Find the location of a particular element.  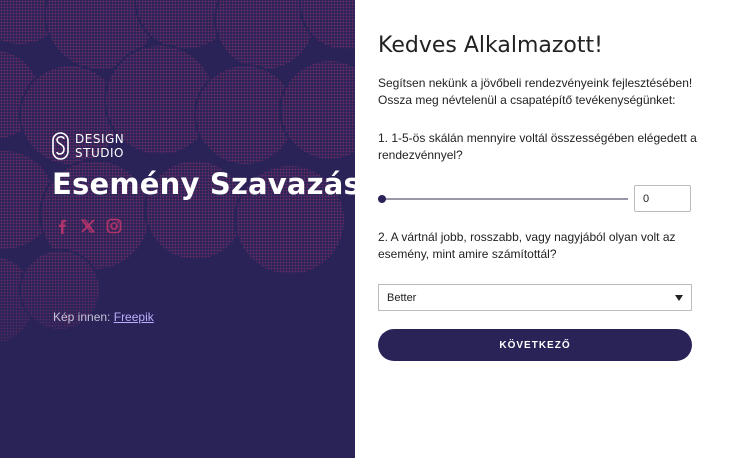

freepik-link: Freepik is located at coordinates (134, 317).